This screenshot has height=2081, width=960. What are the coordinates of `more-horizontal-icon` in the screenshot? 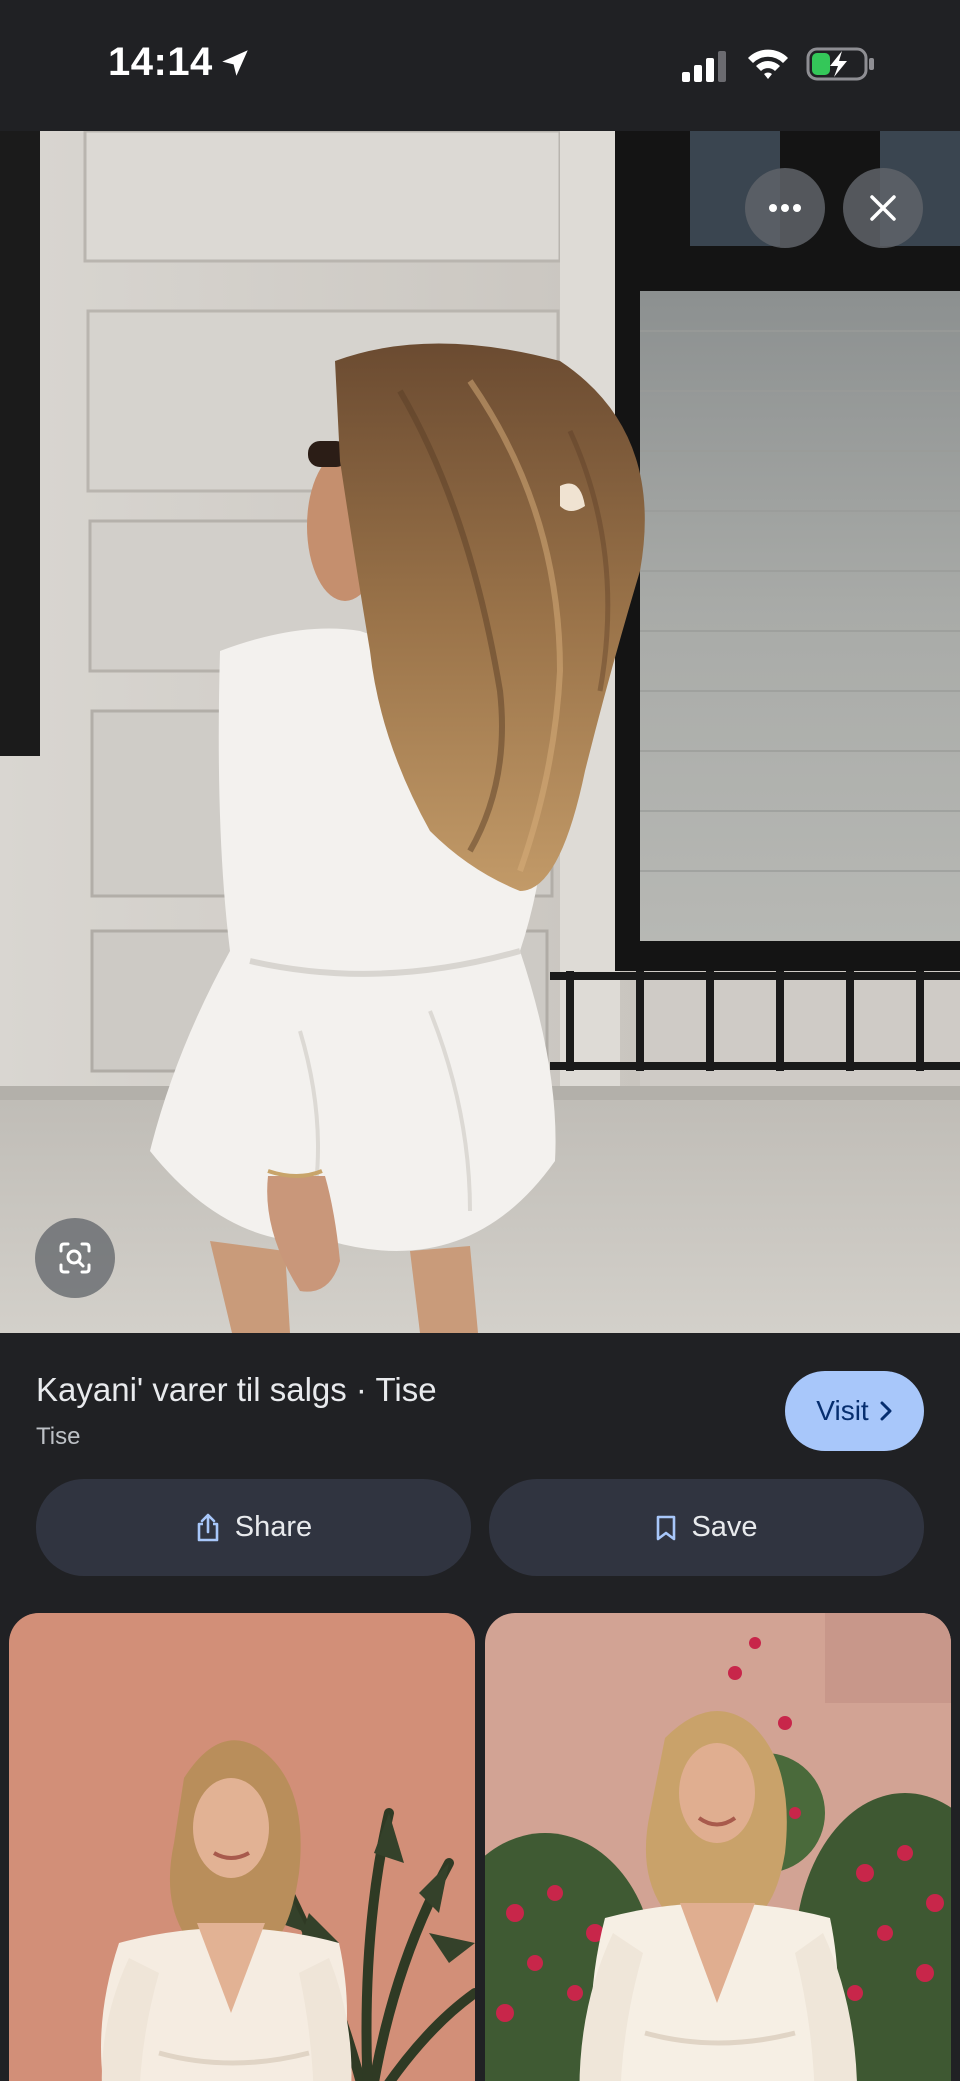 It's located at (785, 208).